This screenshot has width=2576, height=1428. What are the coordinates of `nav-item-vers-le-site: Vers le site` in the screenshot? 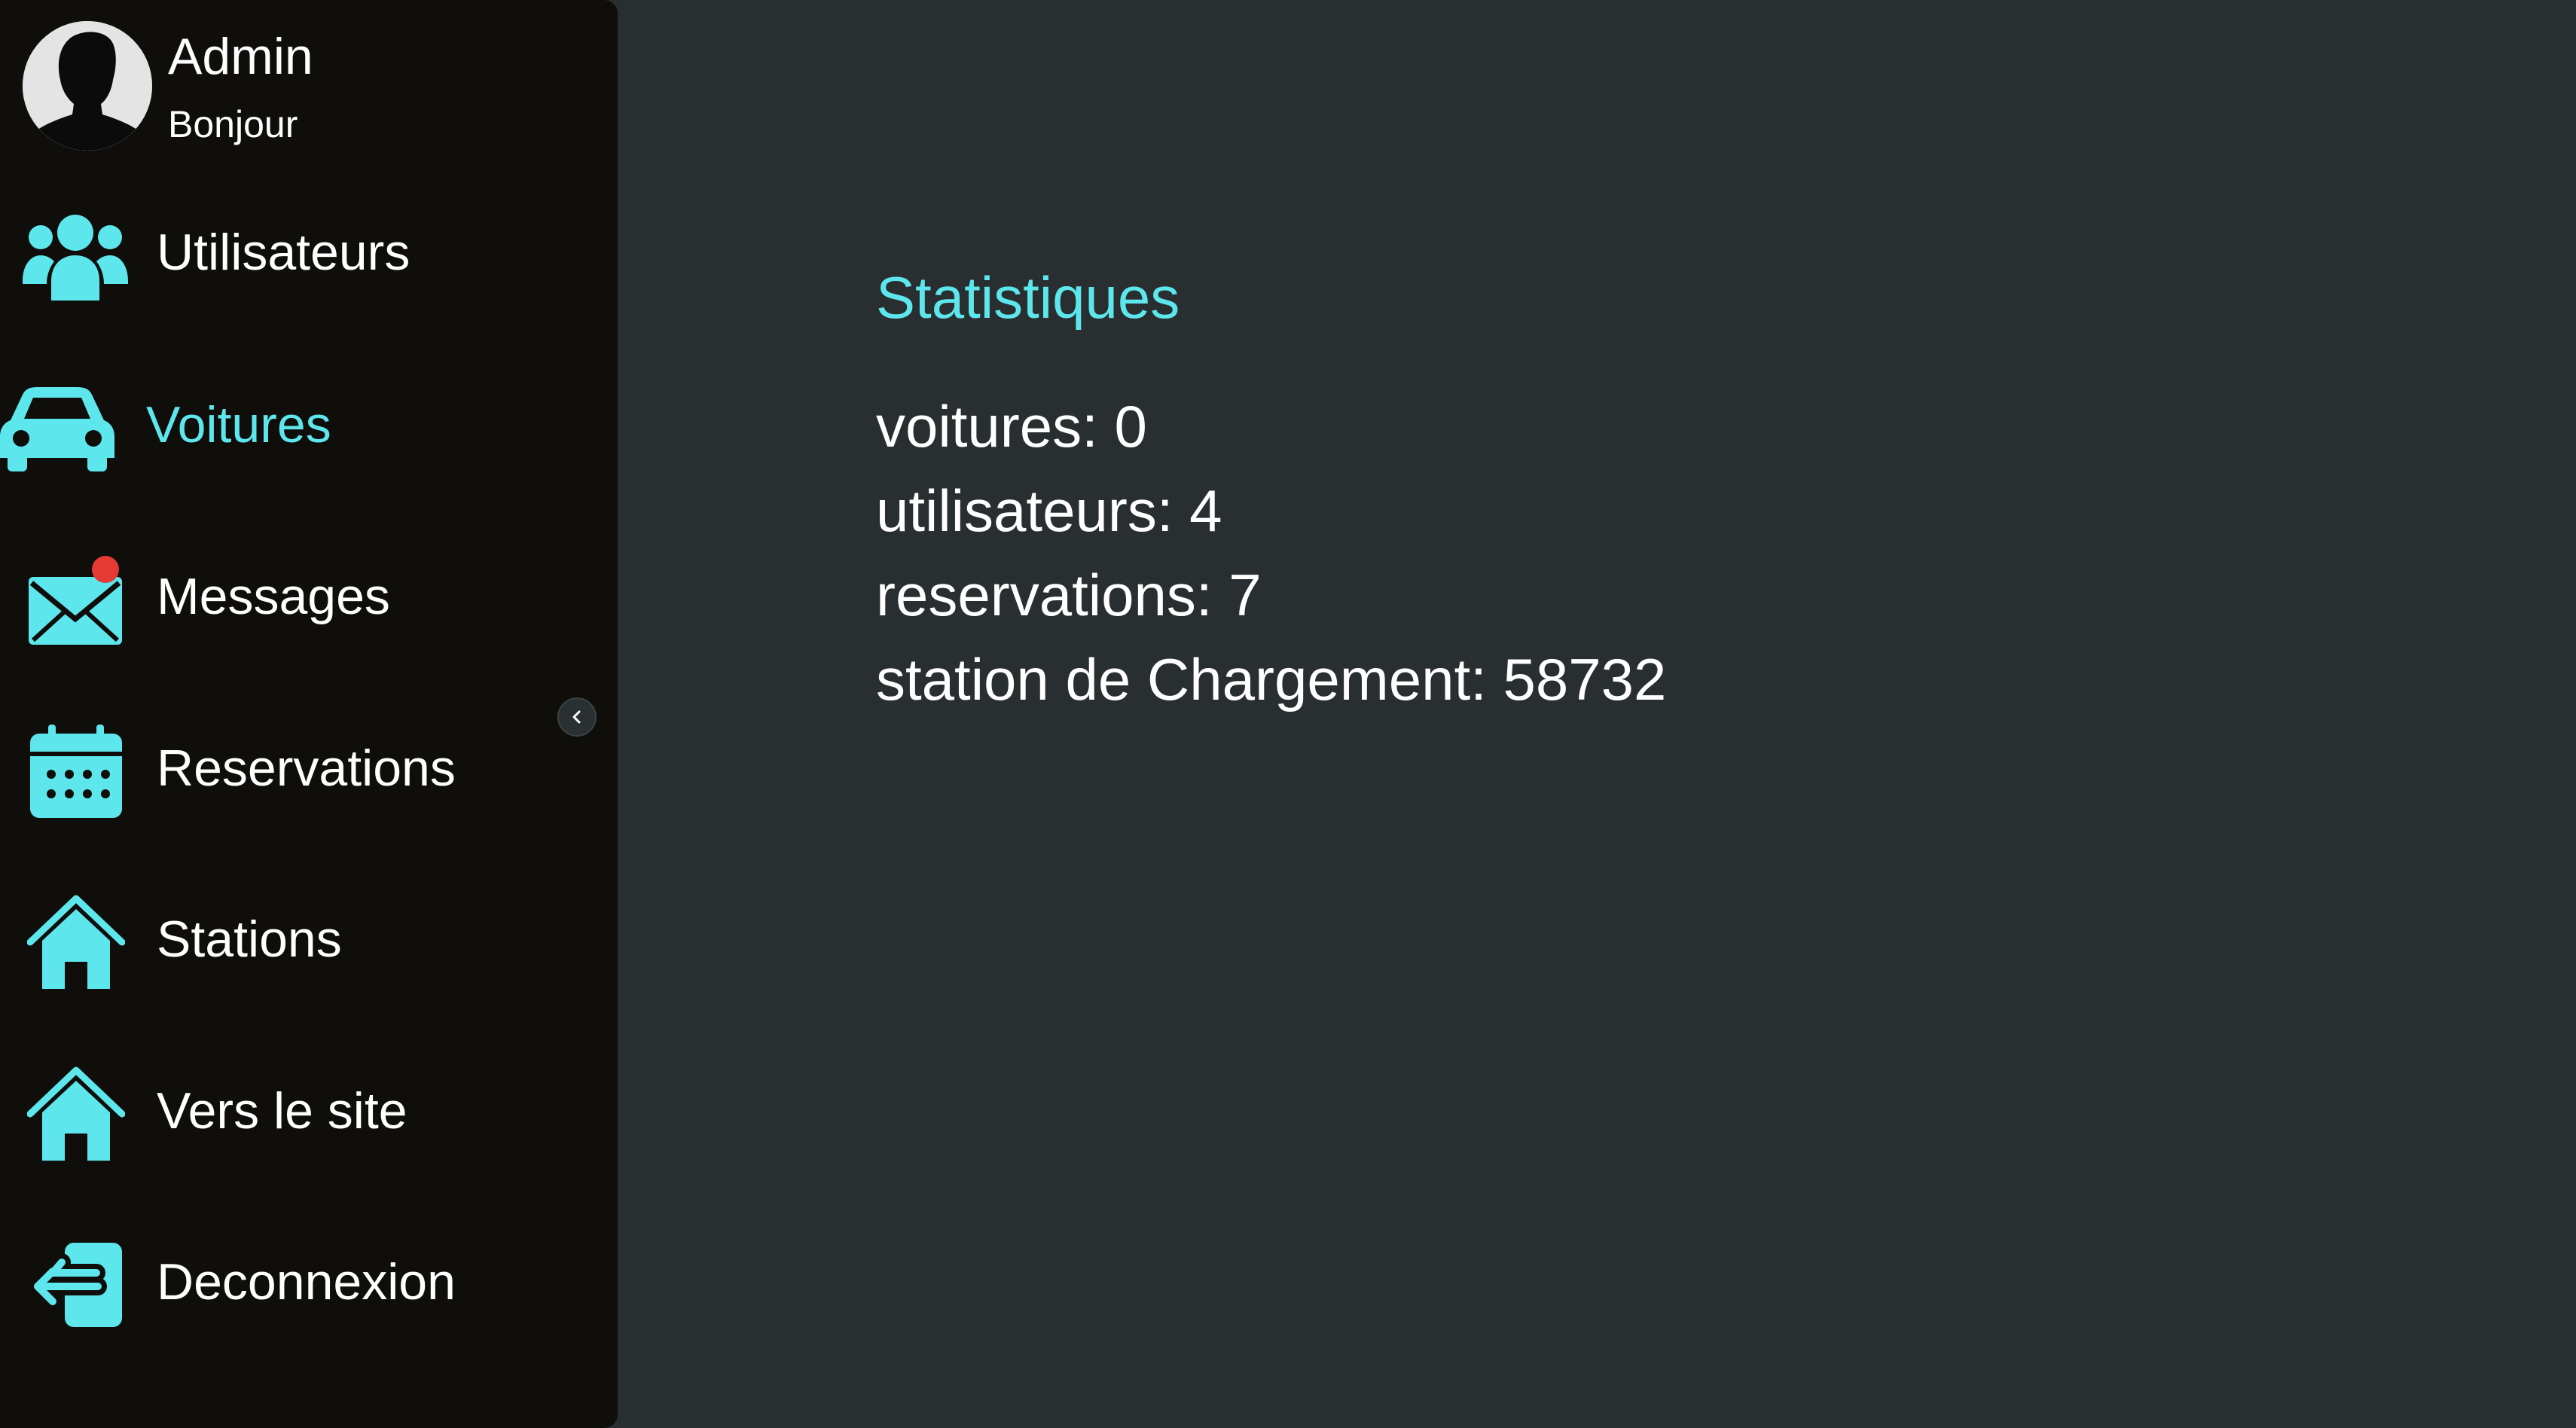 It's located at (286, 1111).